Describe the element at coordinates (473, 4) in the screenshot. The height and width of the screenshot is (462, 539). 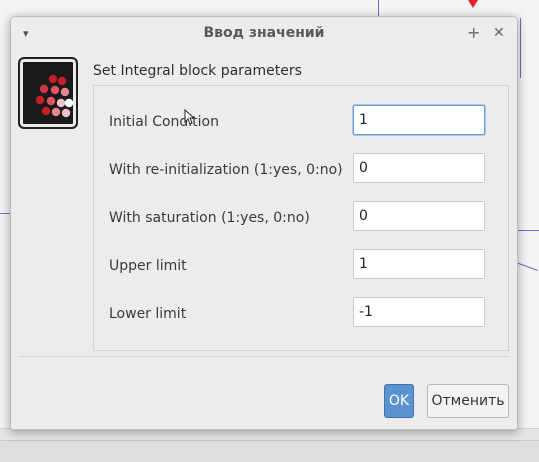
I see `diagram-port-marker` at that location.